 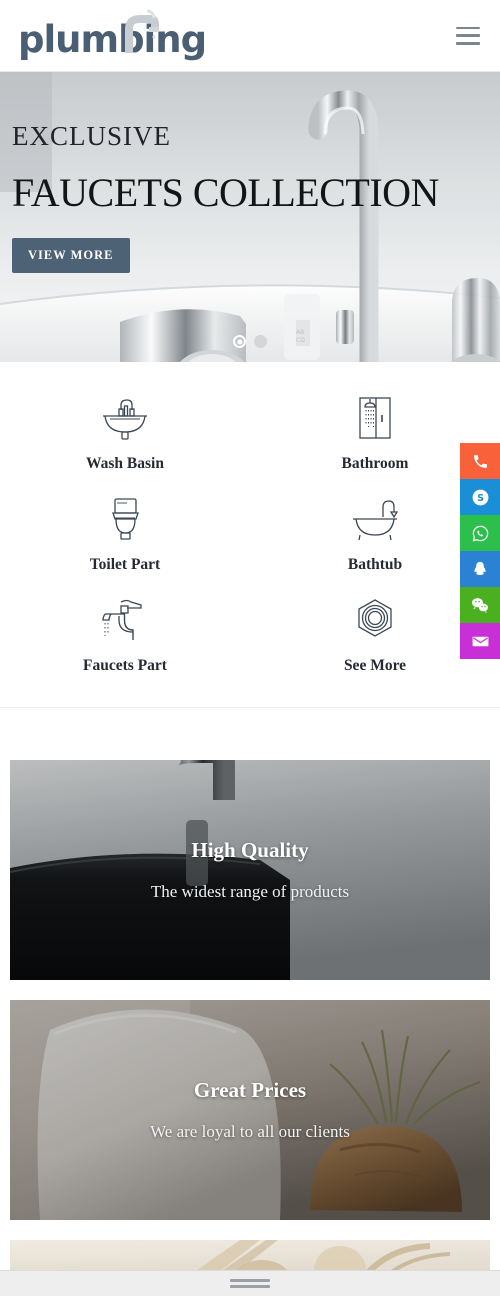 I want to click on category-label: Bathroom, so click(x=375, y=463).